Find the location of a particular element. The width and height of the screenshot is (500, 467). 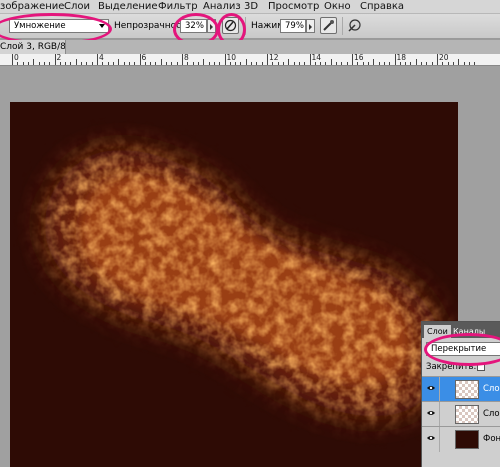

flow-slider-button is located at coordinates (310, 26).